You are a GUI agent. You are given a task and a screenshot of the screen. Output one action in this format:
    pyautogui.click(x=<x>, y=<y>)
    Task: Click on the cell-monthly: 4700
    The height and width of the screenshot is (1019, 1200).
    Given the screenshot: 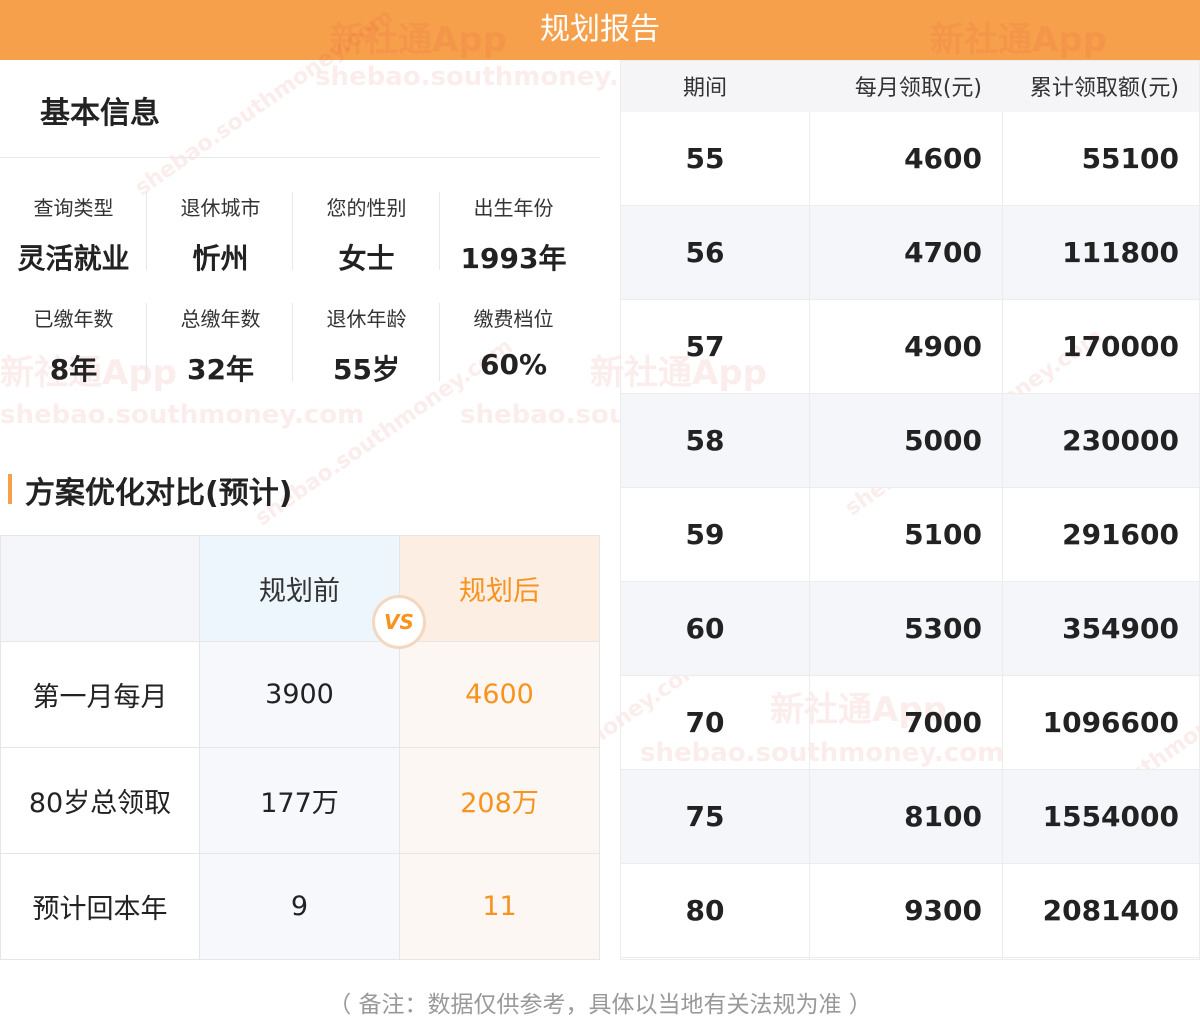 What is the action you would take?
    pyautogui.click(x=943, y=252)
    